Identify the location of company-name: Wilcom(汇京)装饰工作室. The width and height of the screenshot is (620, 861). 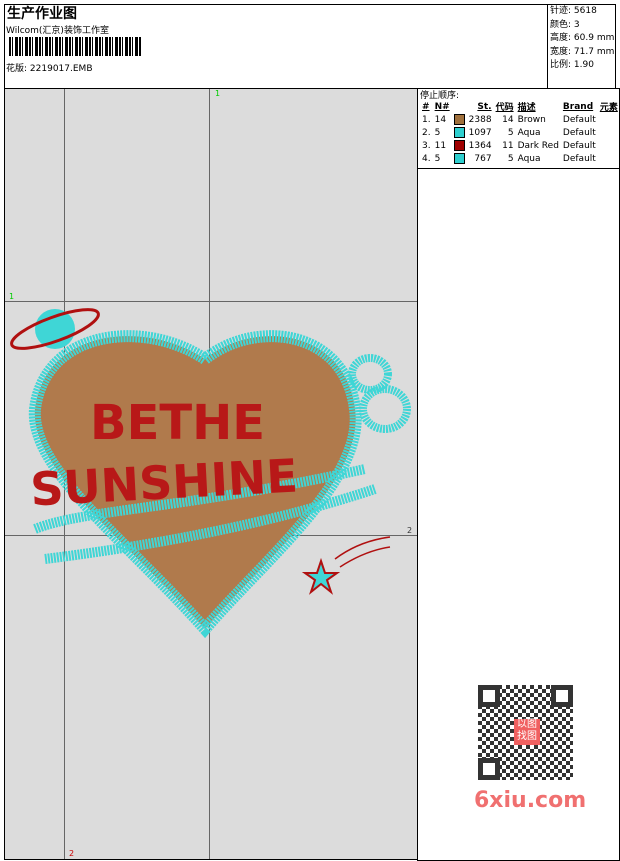
(57, 31).